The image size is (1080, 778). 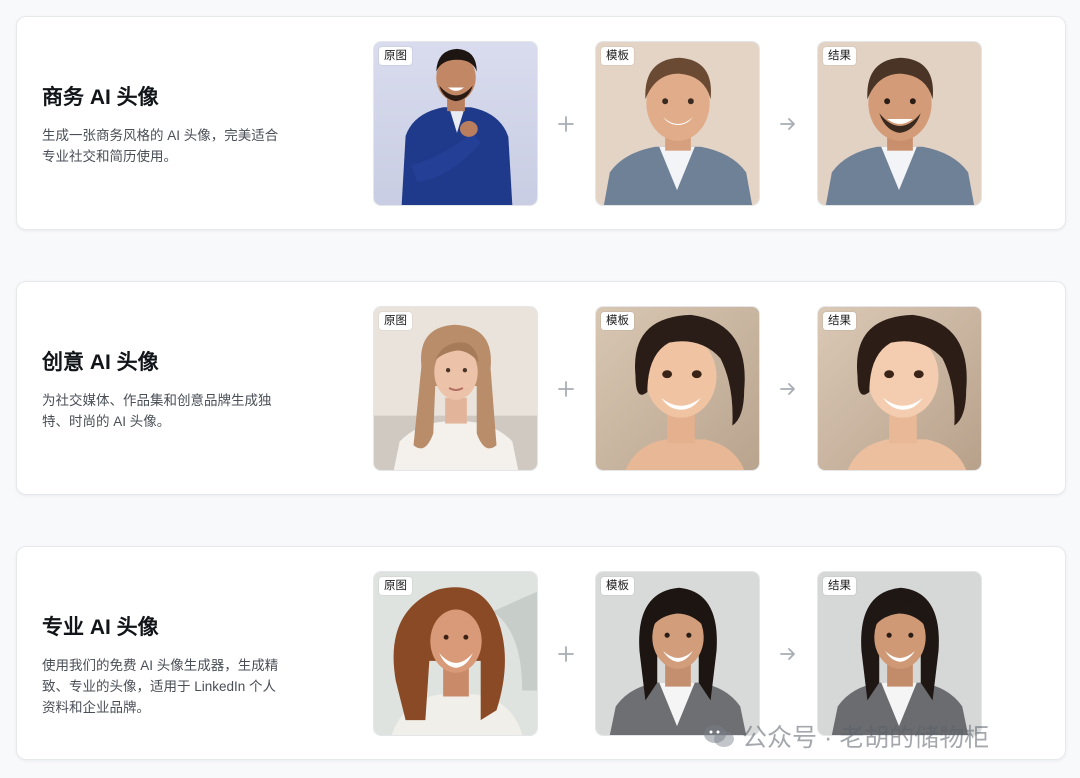 What do you see at coordinates (100, 362) in the screenshot?
I see `card-title: 创意 AI 头像` at bounding box center [100, 362].